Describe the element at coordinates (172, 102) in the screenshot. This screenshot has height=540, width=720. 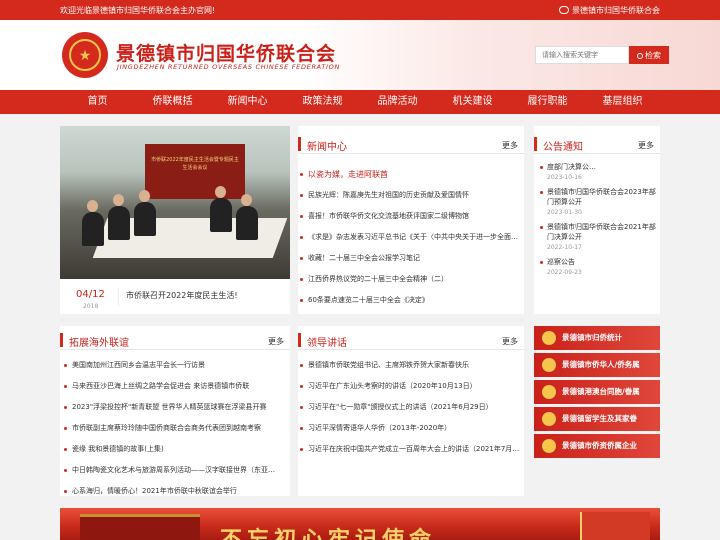
I see `nav-item-overview: 侨联概括` at that location.